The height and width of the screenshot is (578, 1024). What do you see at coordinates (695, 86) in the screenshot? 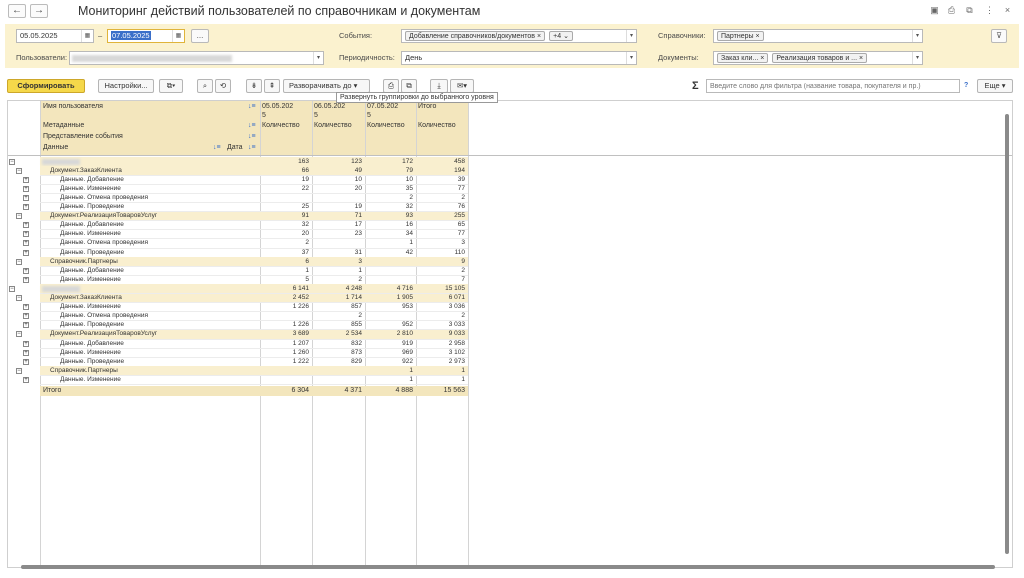
I see `sum-icon: Σ` at bounding box center [695, 86].